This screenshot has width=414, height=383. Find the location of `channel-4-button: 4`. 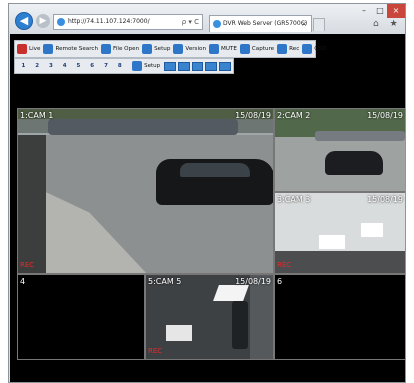

channel-4-button: 4 is located at coordinates (64, 66).